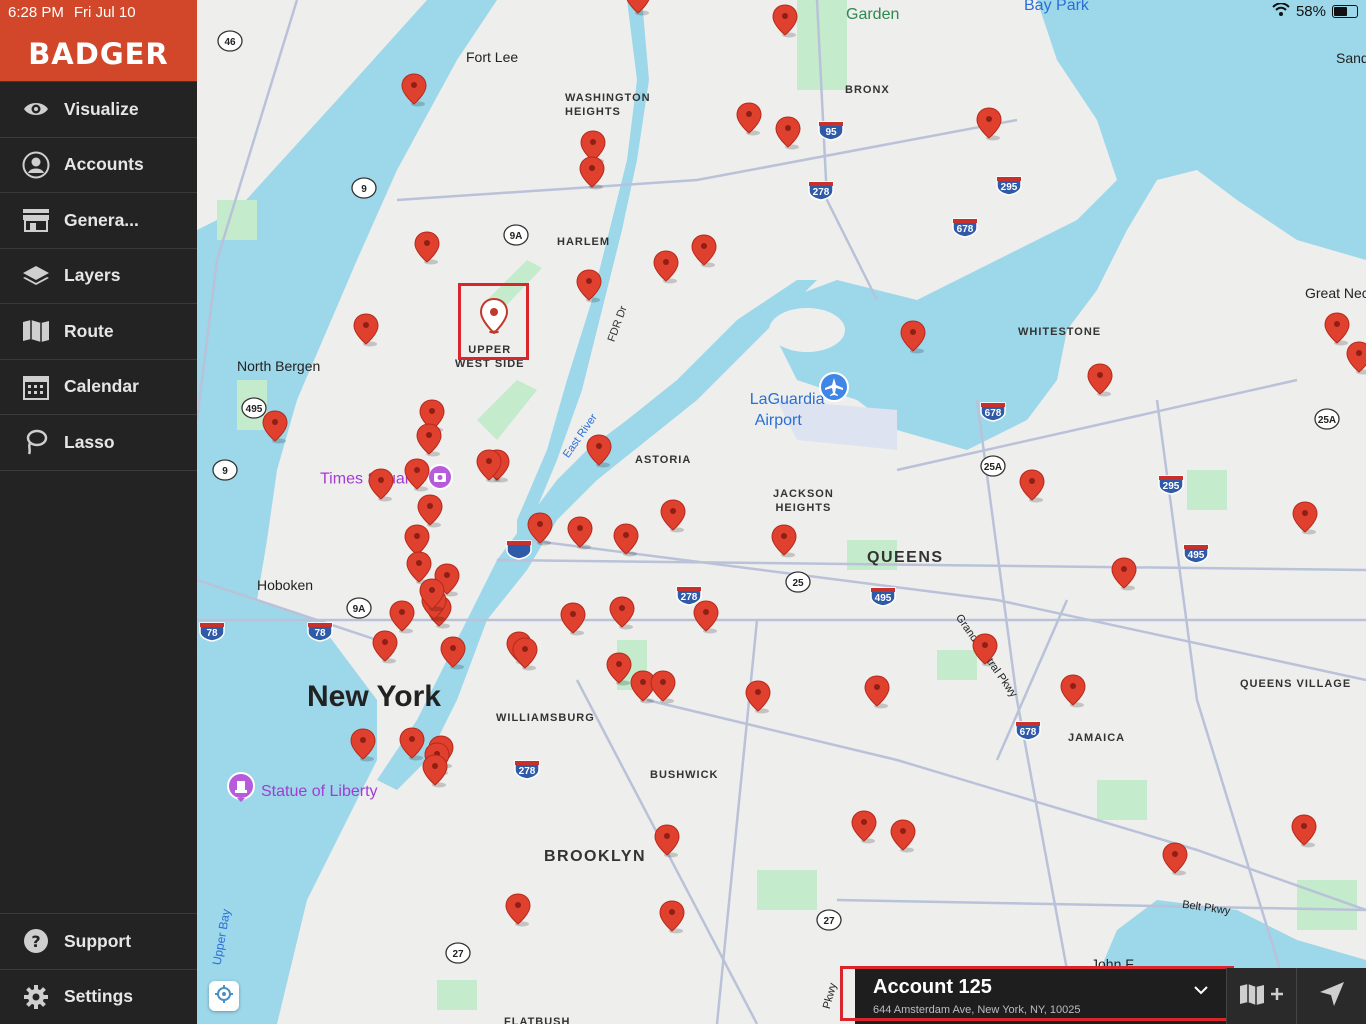  Describe the element at coordinates (993, 467) in the screenshot. I see `route-shield: 25A` at that location.